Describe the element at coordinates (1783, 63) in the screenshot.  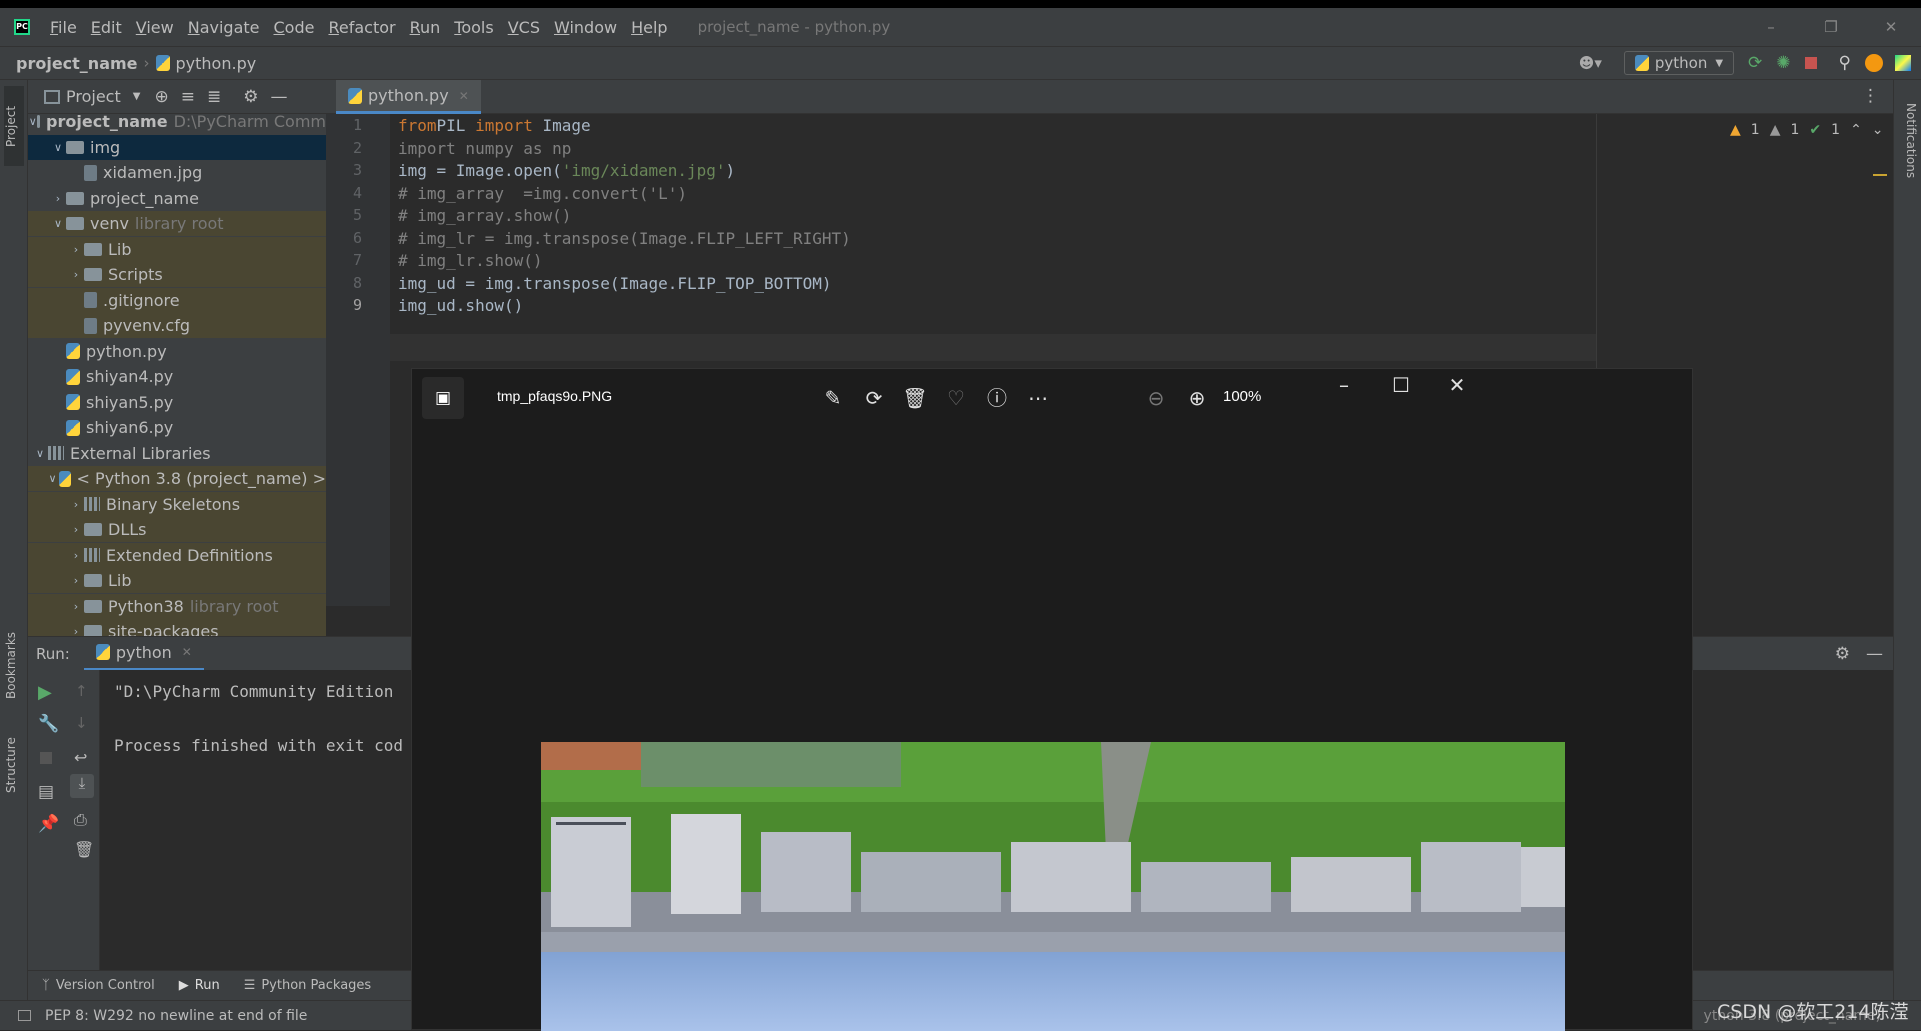
I see `debug-icon: ✺` at that location.